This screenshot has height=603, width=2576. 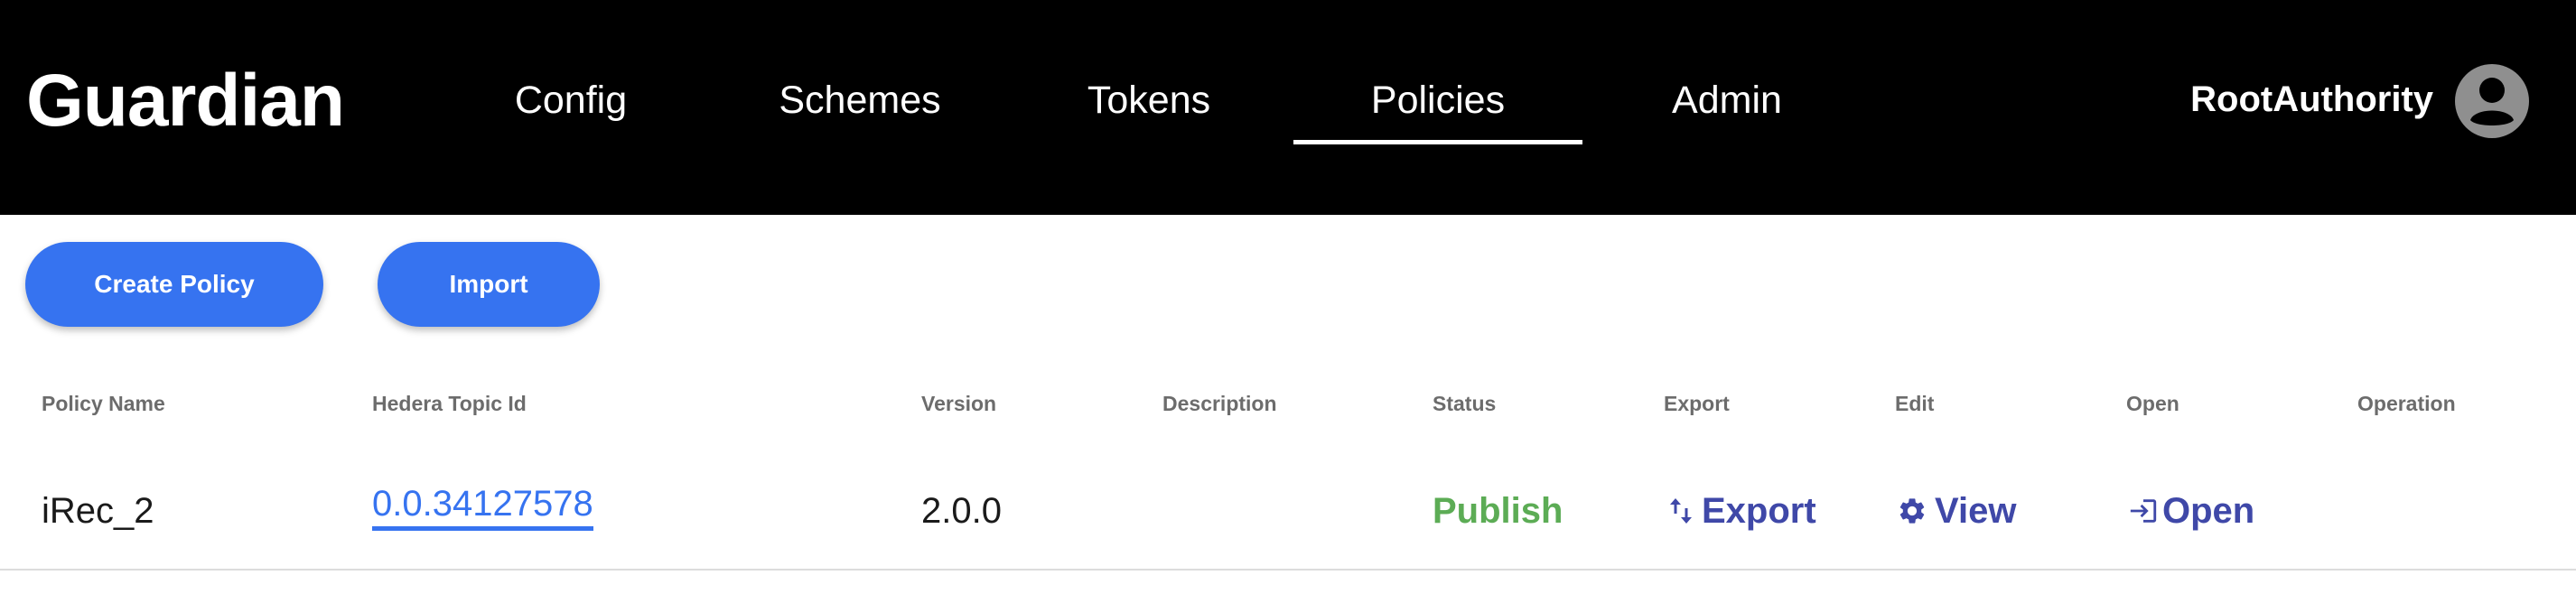 I want to click on column-header-topic-id: Hedera Topic Id, so click(x=450, y=404).